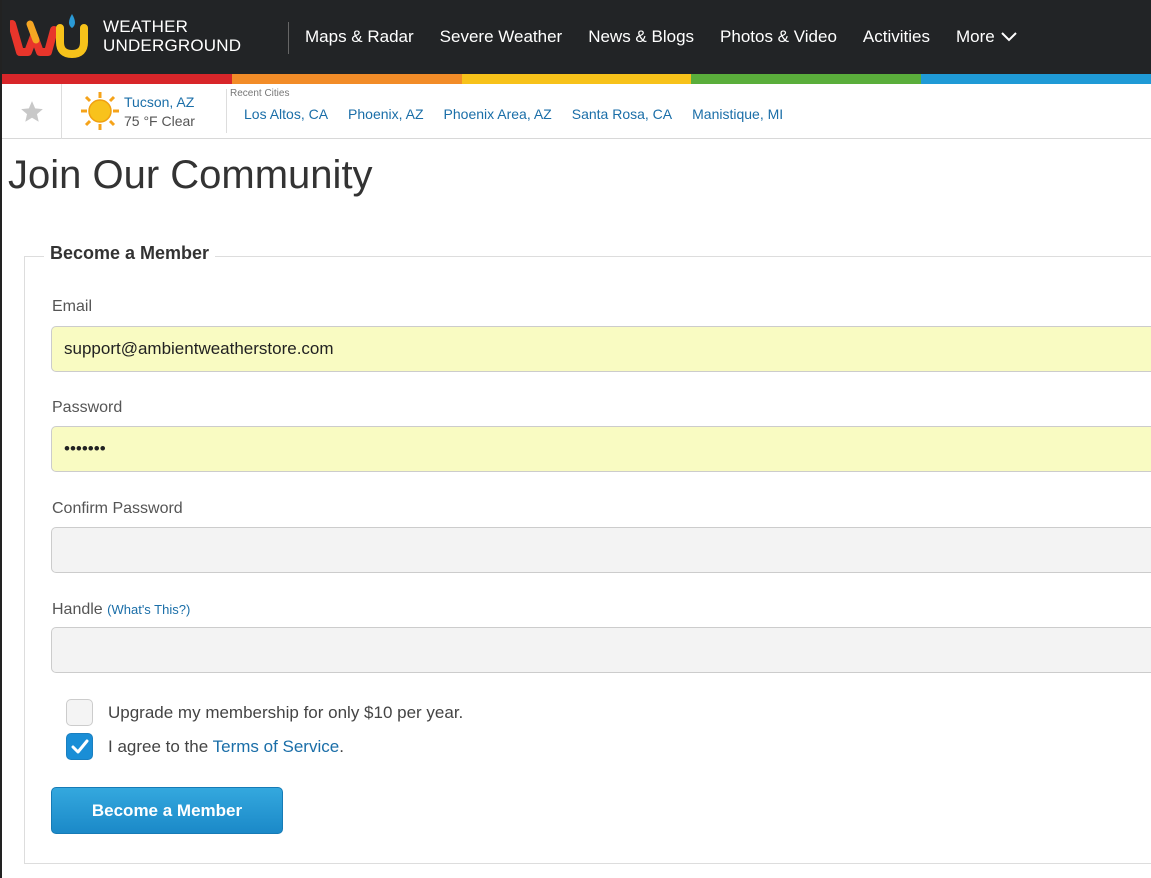 This screenshot has width=1151, height=878. I want to click on terms-checkbox, so click(79, 746).